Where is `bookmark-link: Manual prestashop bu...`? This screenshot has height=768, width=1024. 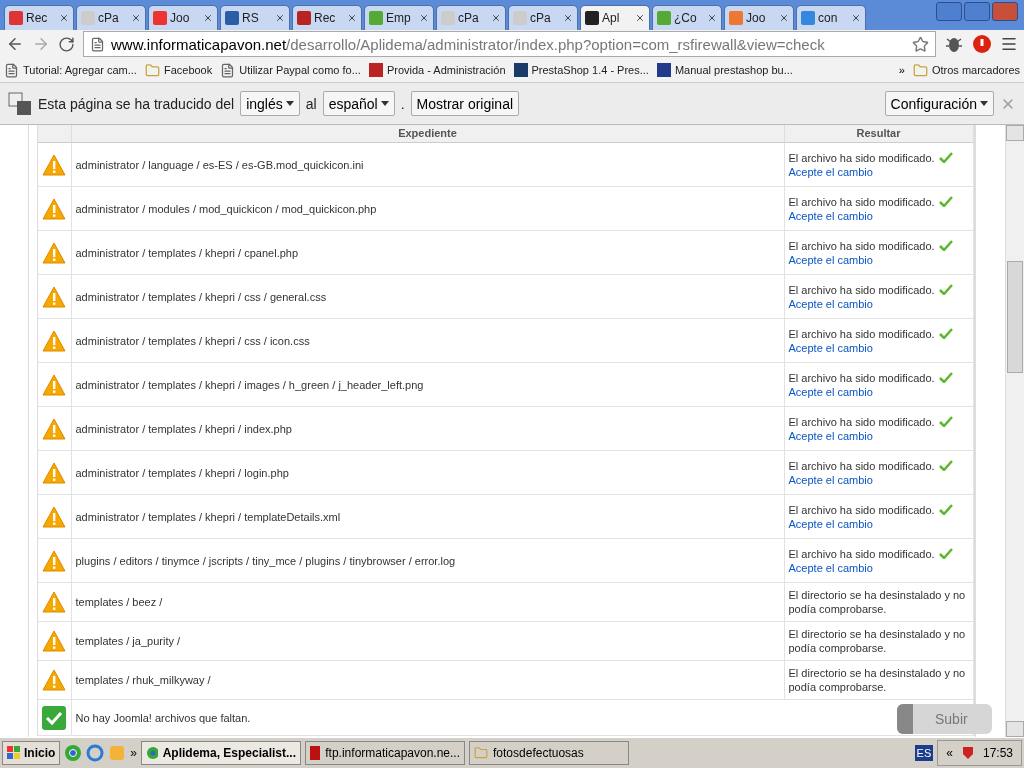
bookmark-link: Manual prestashop bu... is located at coordinates (724, 70).